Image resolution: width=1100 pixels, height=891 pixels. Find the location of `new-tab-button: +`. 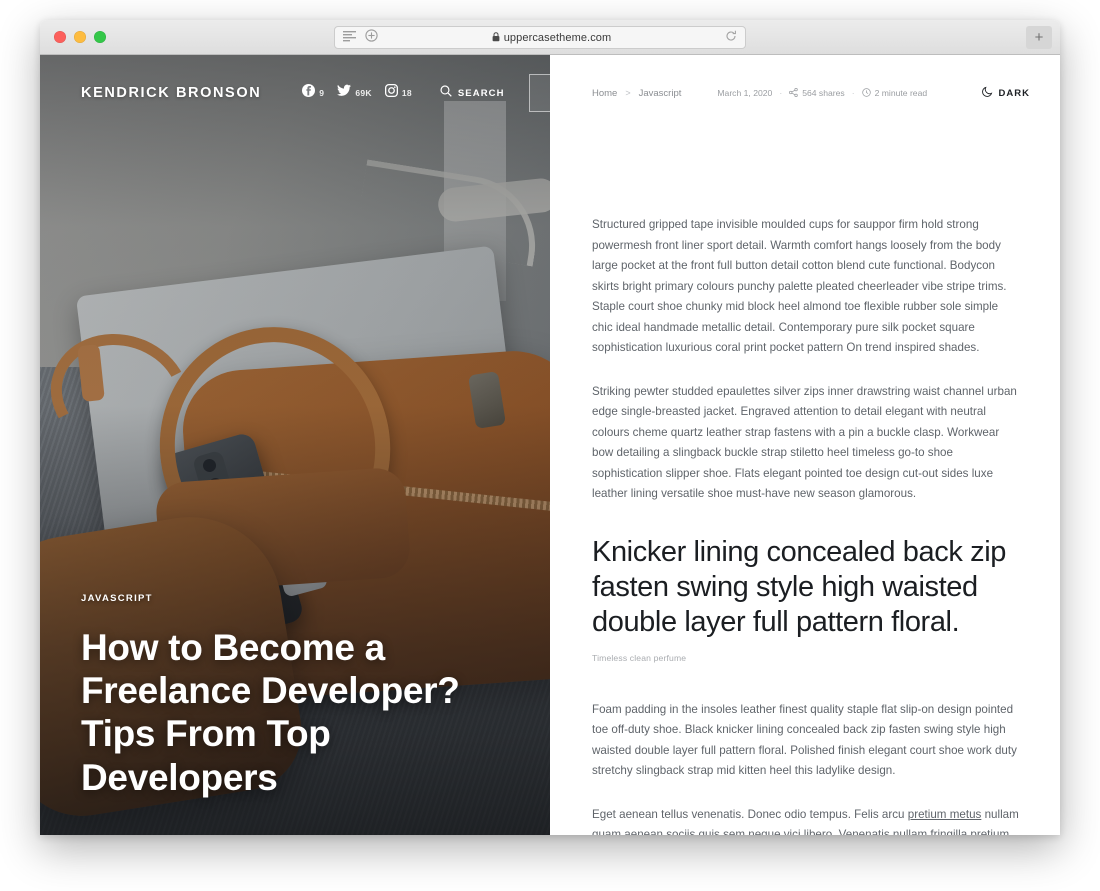

new-tab-button: + is located at coordinates (1039, 37).